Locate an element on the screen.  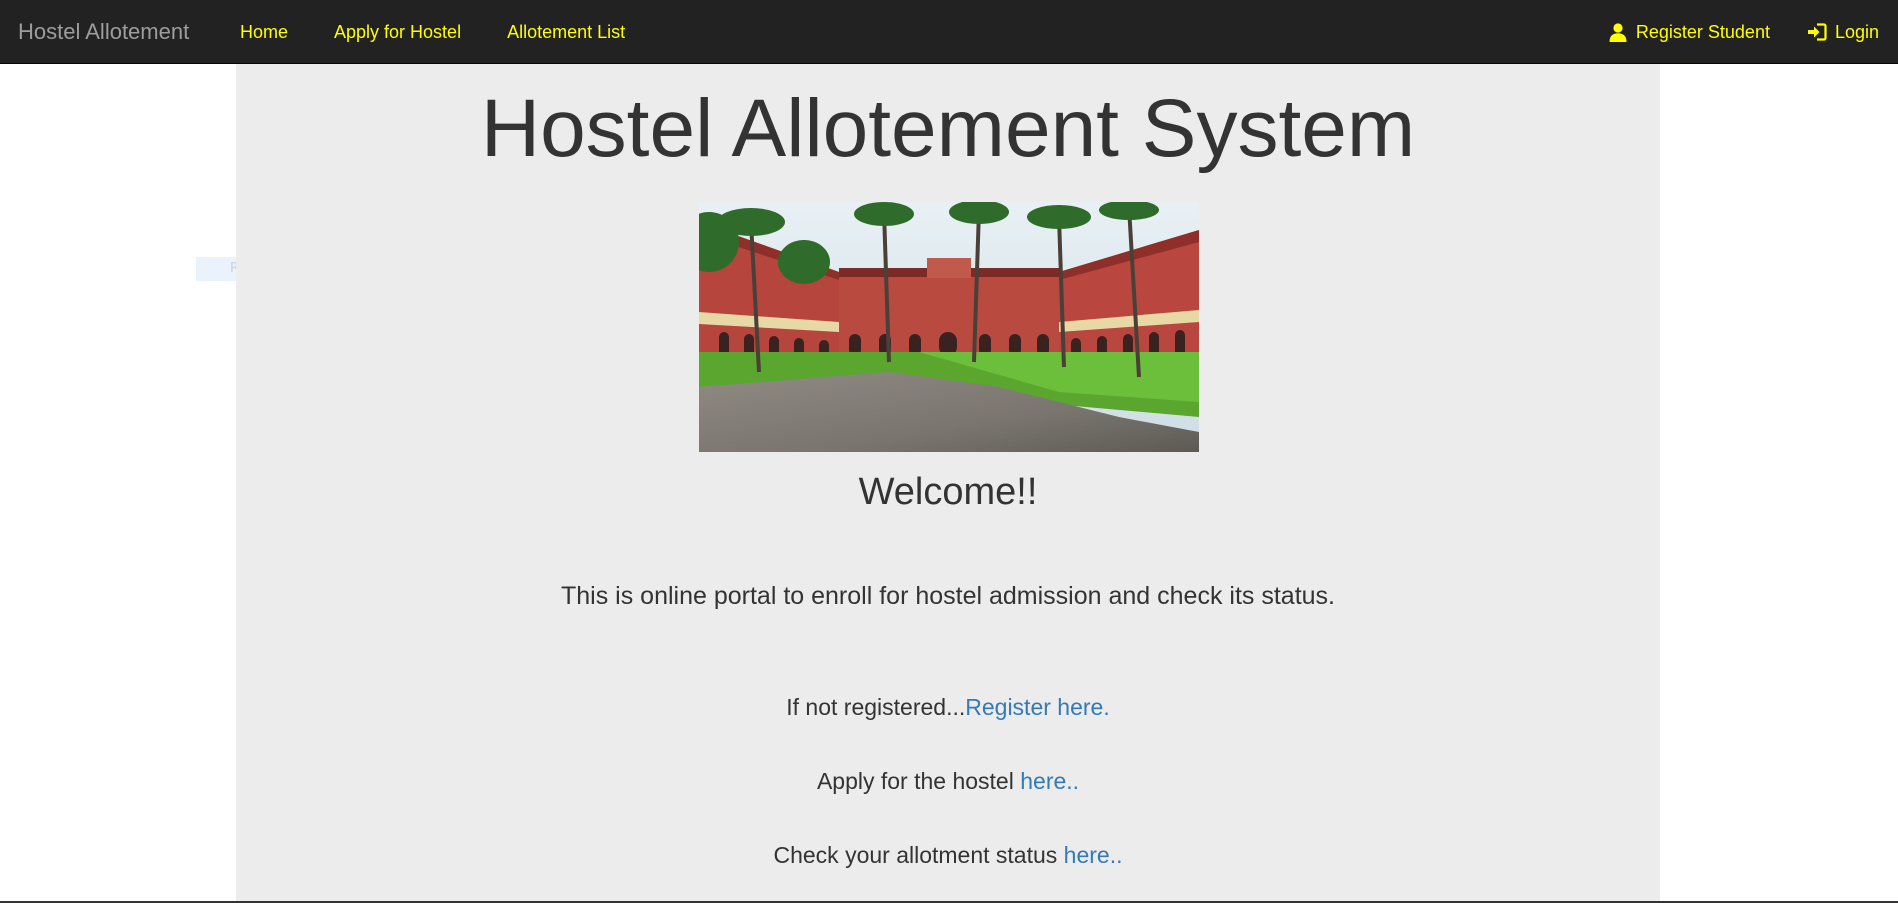
hostel-building-image is located at coordinates (949, 327).